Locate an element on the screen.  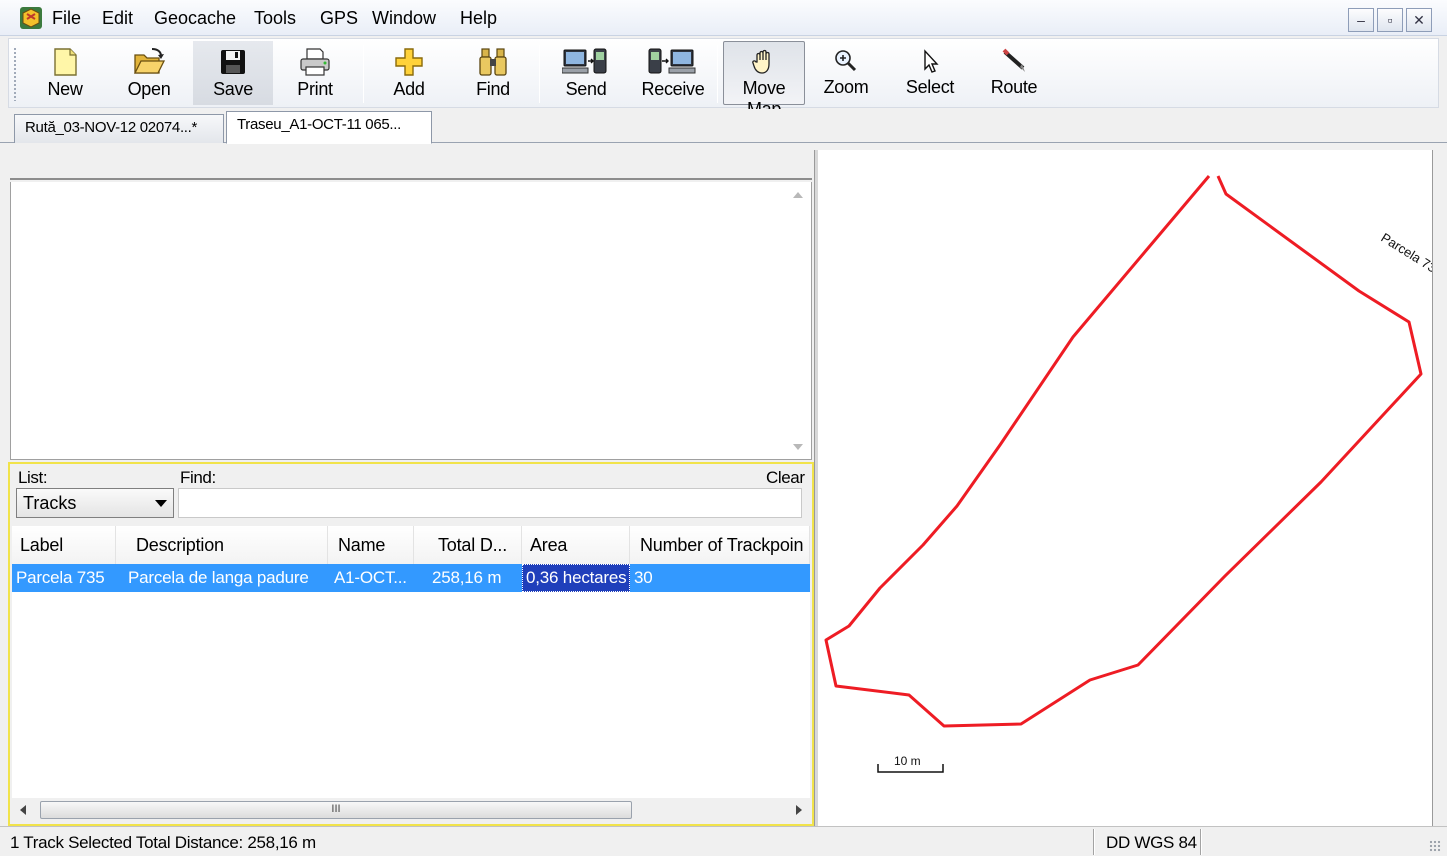
select-button: Select is located at coordinates (930, 73).